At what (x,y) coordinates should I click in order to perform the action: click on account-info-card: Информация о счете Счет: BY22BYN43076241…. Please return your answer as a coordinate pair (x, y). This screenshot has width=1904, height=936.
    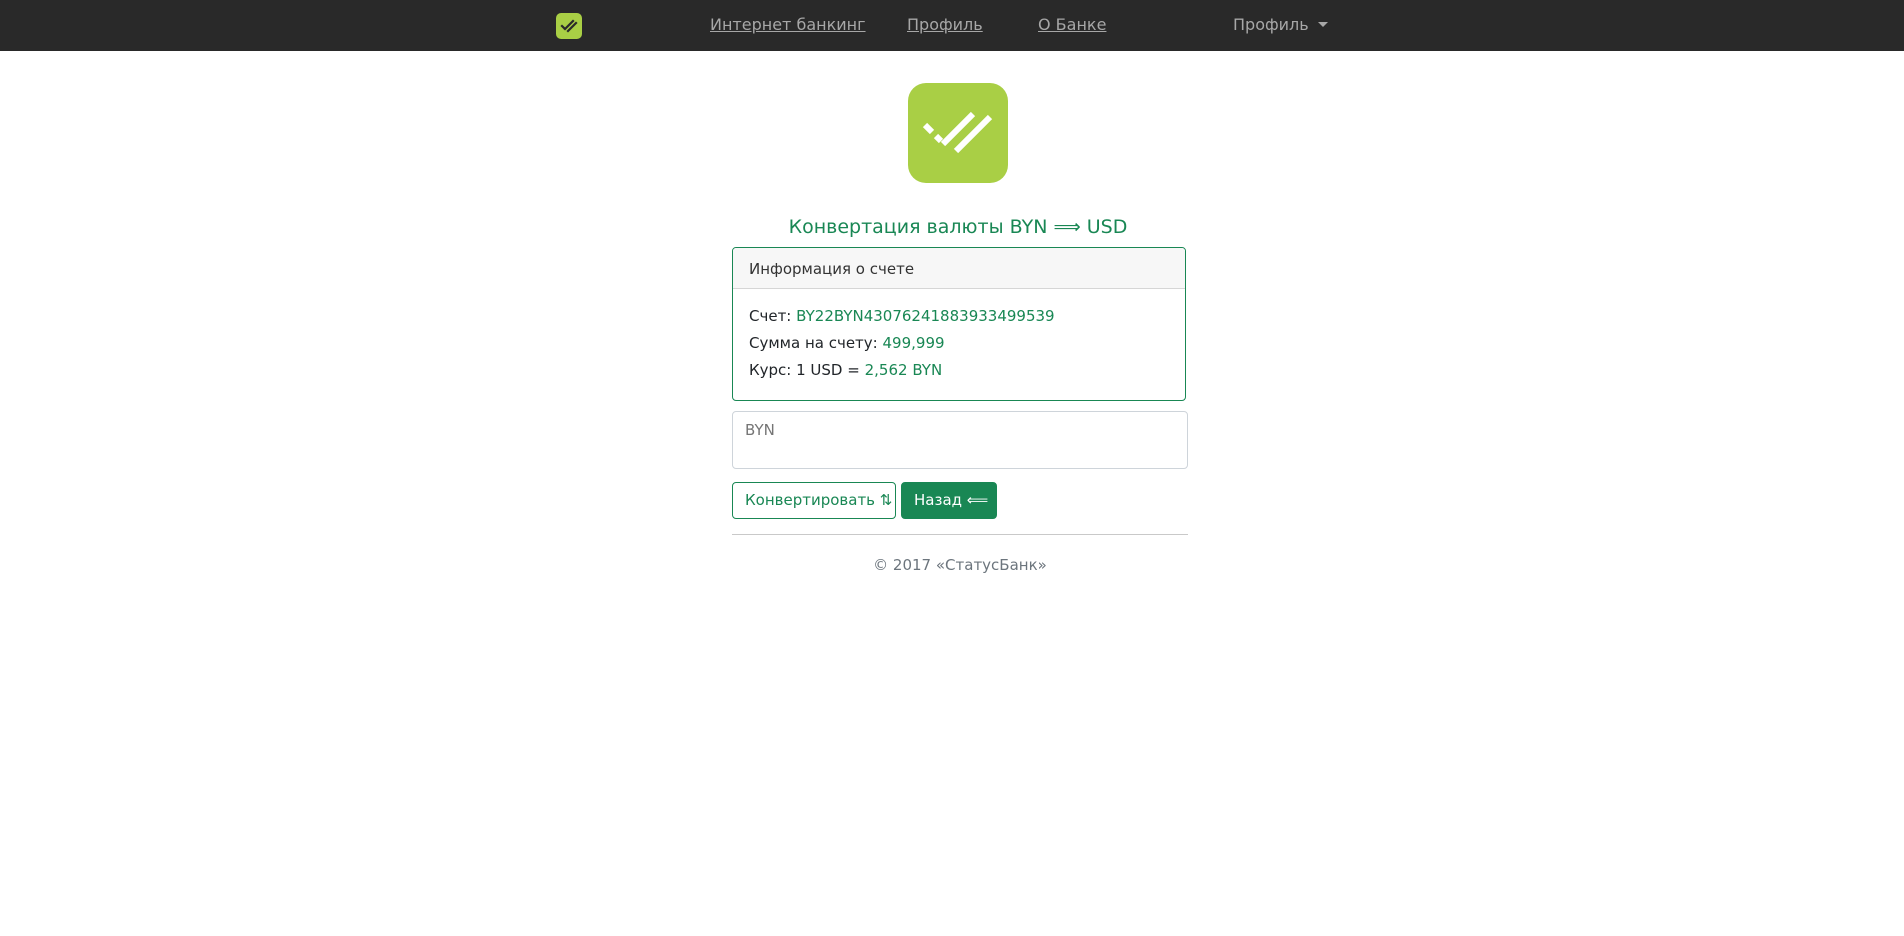
    Looking at the image, I should click on (959, 324).